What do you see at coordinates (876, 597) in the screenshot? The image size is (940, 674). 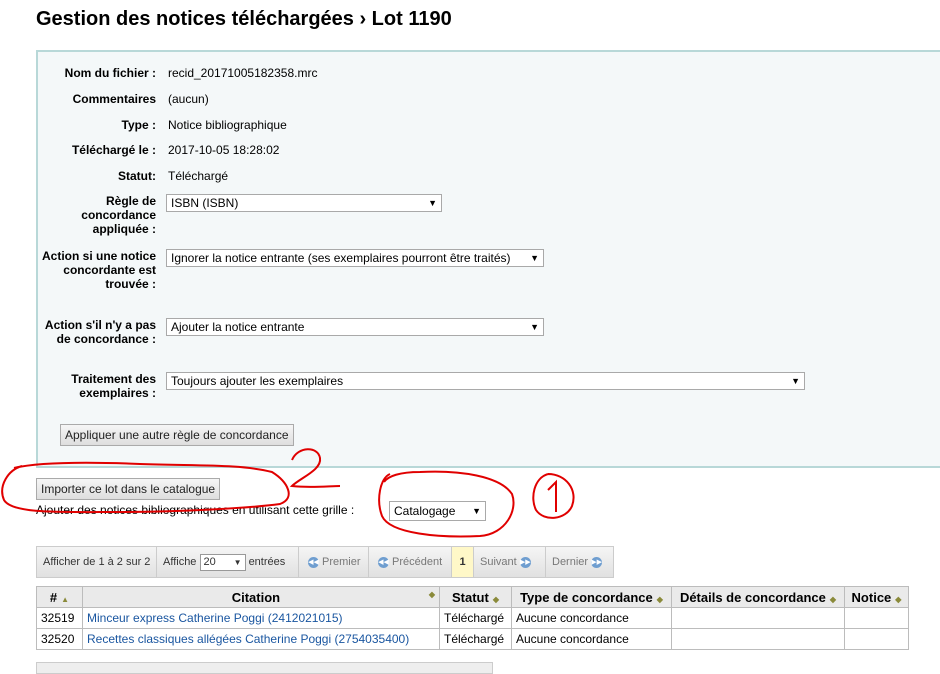 I see `column-header-record: Notice ◆` at bounding box center [876, 597].